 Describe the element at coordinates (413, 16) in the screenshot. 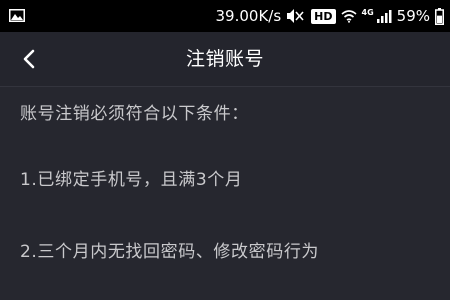

I see `battery-percent: 59%` at that location.